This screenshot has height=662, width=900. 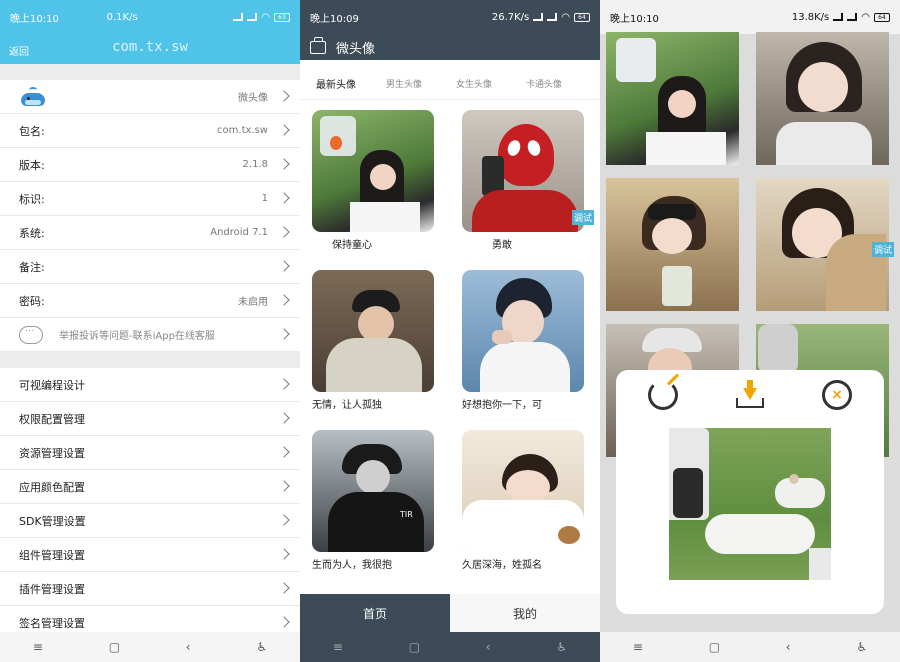 What do you see at coordinates (150, 487) in the screenshot?
I see `menu-row-colors: 应用颜色配置` at bounding box center [150, 487].